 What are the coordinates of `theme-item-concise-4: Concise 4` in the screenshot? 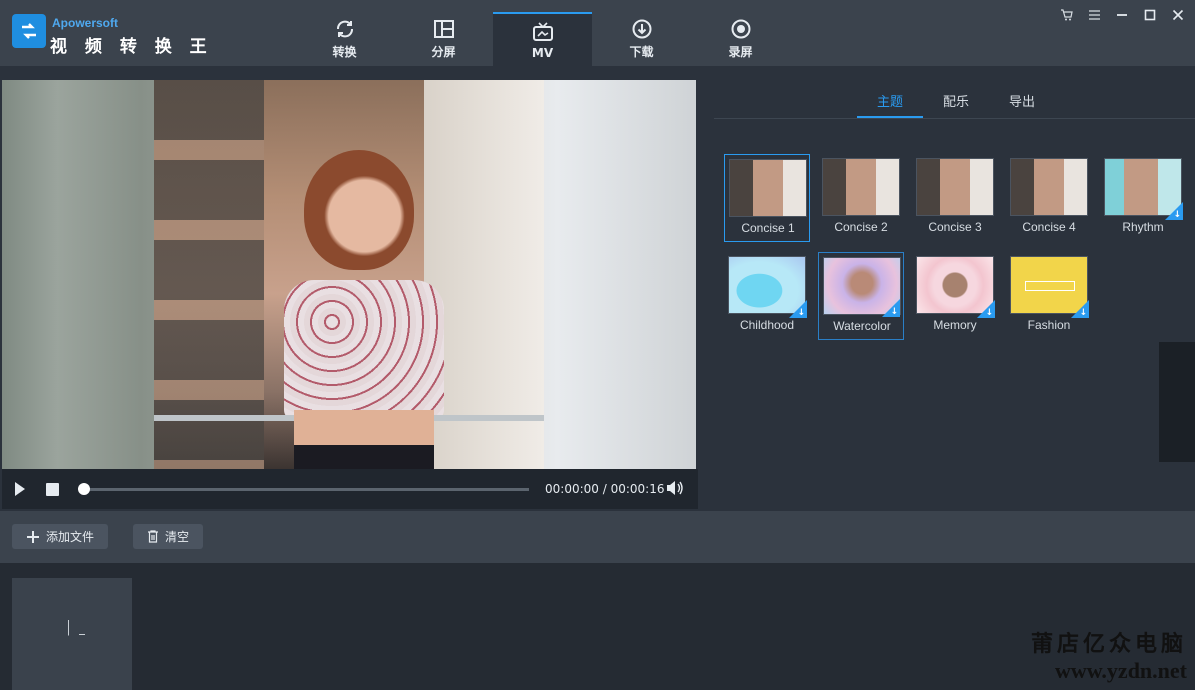 It's located at (1049, 198).